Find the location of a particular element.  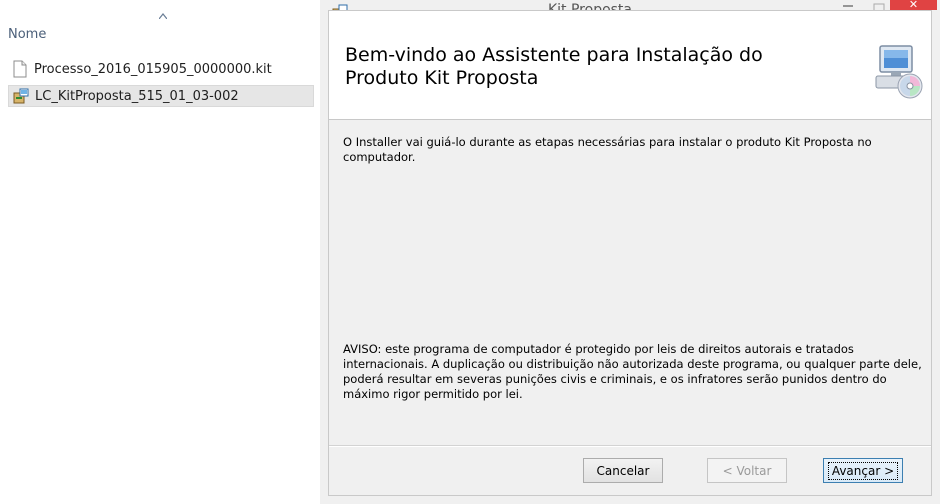

computer-disc-icon is located at coordinates (899, 72).